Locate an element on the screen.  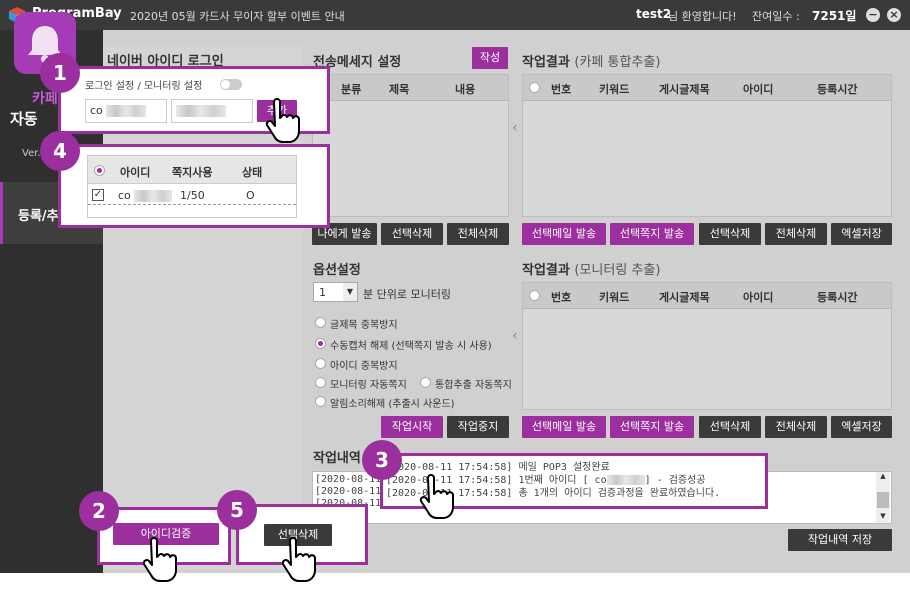
message-table: 분류 제목 내용 is located at coordinates (410, 145).